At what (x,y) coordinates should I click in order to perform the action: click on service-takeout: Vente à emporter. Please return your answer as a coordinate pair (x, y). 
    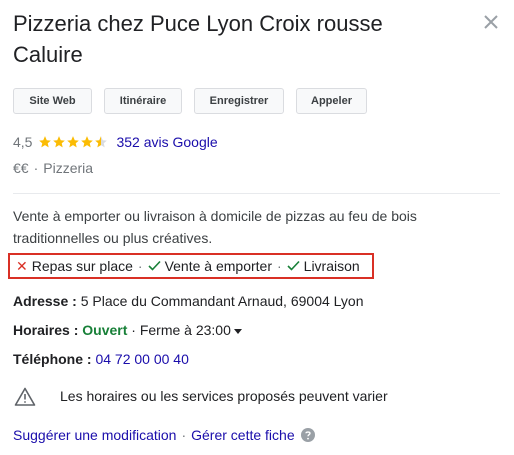
    Looking at the image, I should click on (218, 266).